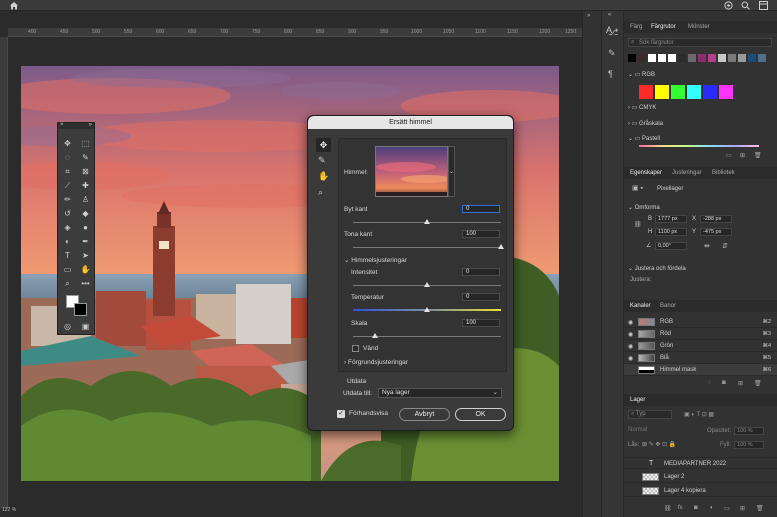 The height and width of the screenshot is (517, 777). What do you see at coordinates (85, 158) in the screenshot?
I see `quick-select-icon: ✎` at bounding box center [85, 158].